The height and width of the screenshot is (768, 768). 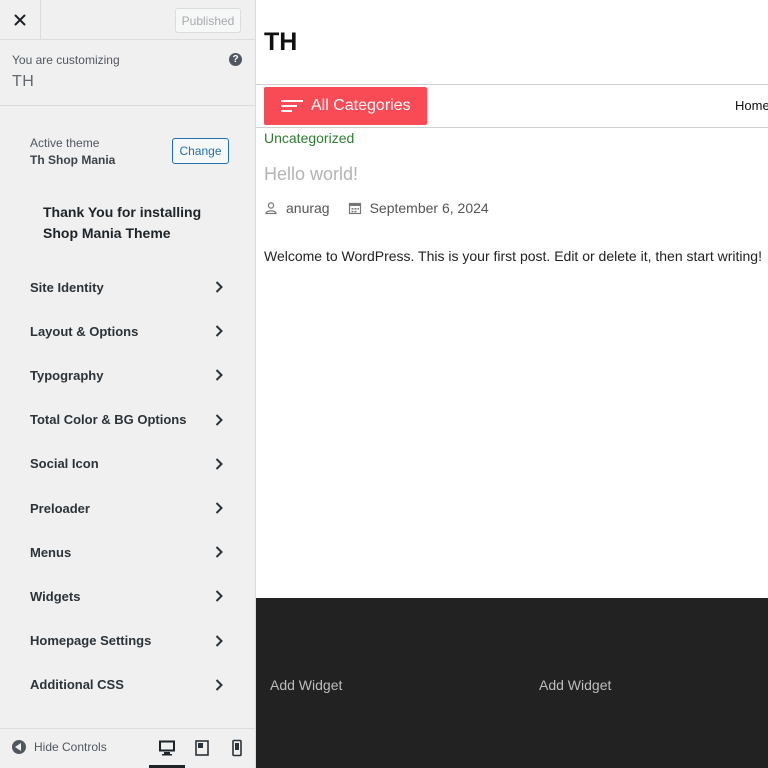 What do you see at coordinates (202, 748) in the screenshot?
I see `tablet-icon` at bounding box center [202, 748].